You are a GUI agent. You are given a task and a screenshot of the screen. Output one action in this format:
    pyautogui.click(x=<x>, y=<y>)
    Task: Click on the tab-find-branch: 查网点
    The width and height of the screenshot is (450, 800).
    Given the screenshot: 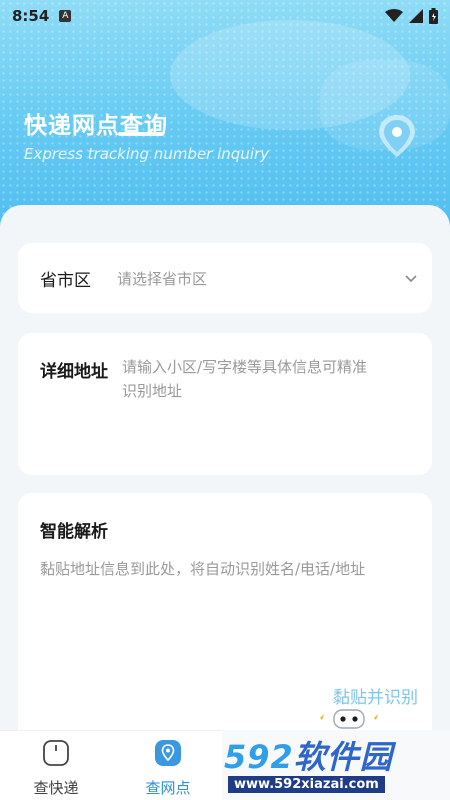 What is the action you would take?
    pyautogui.click(x=168, y=768)
    